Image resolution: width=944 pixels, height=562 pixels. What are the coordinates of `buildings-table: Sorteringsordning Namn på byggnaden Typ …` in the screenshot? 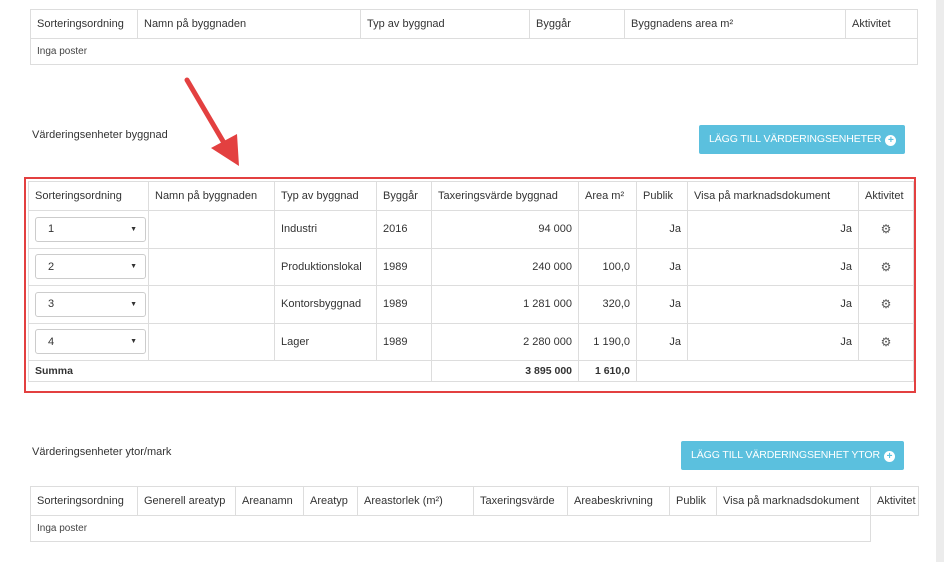 It's located at (474, 37).